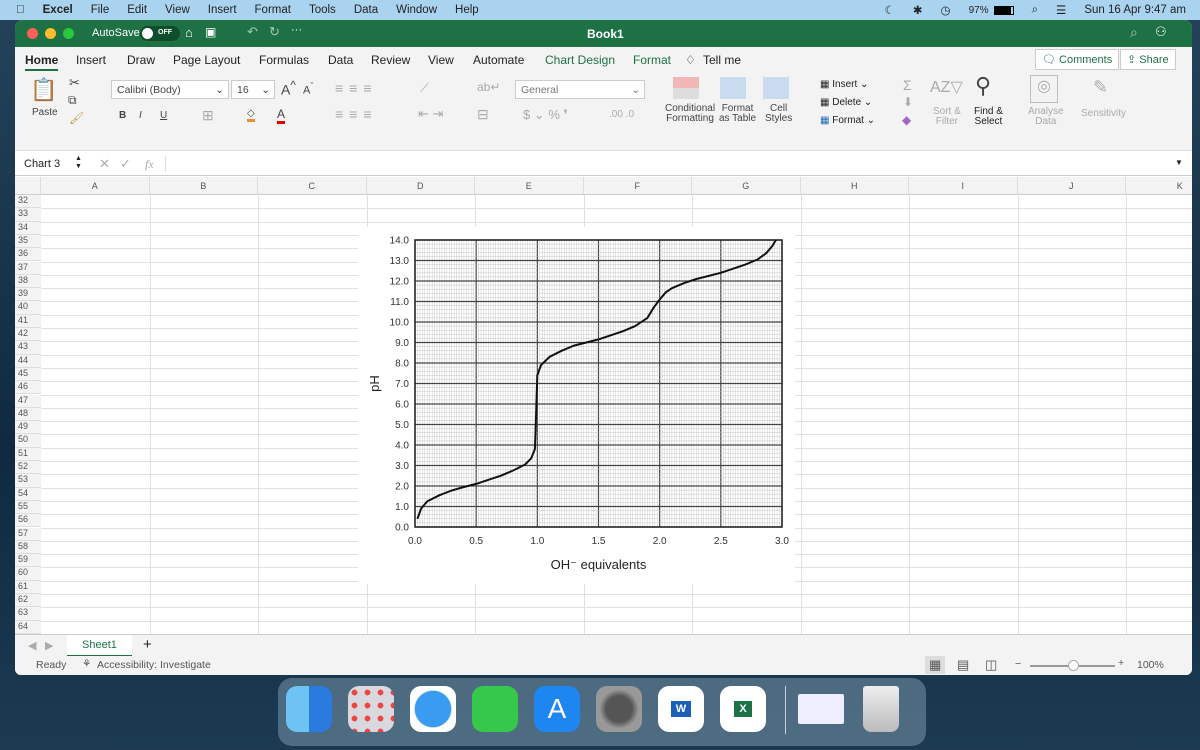 This screenshot has height=750, width=1200. I want to click on name-box-stepper-icon: ▲ ▼, so click(78, 163).